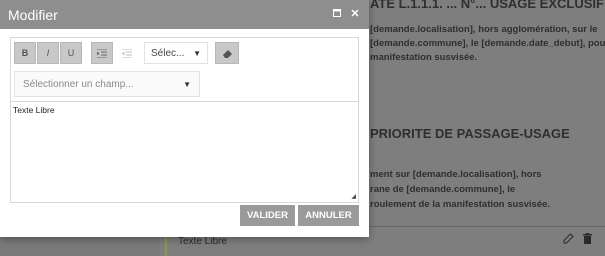 The width and height of the screenshot is (605, 256). What do you see at coordinates (355, 13) in the screenshot?
I see `close-icon` at bounding box center [355, 13].